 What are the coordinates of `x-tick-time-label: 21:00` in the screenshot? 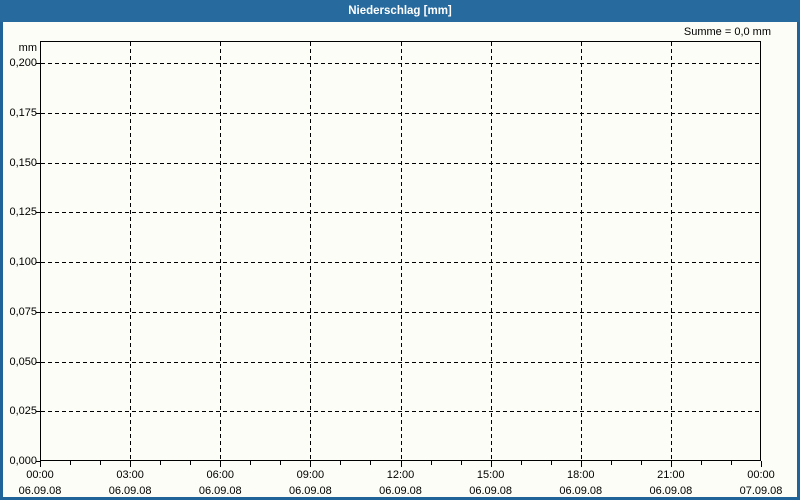 It's located at (671, 475).